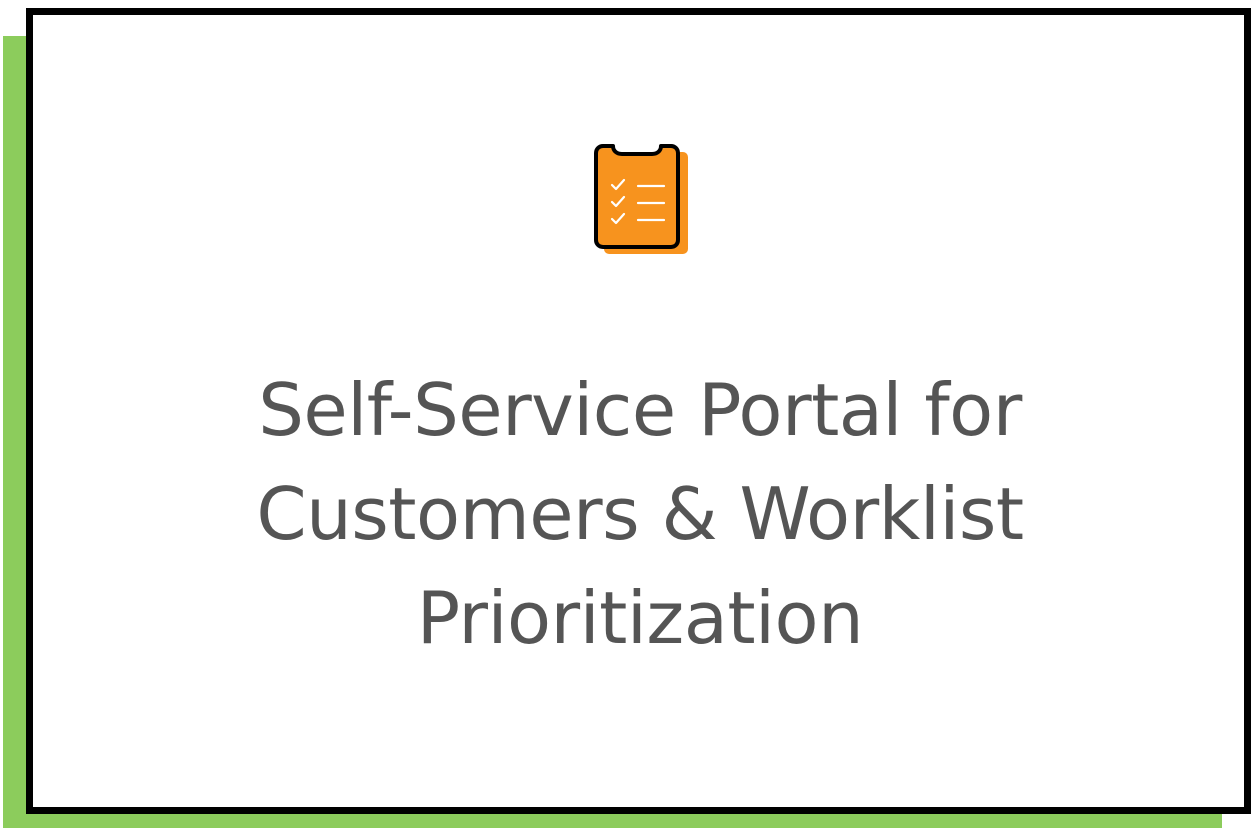 The height and width of the screenshot is (828, 1251). I want to click on clipboard-checklist-icon, so click(642, 199).